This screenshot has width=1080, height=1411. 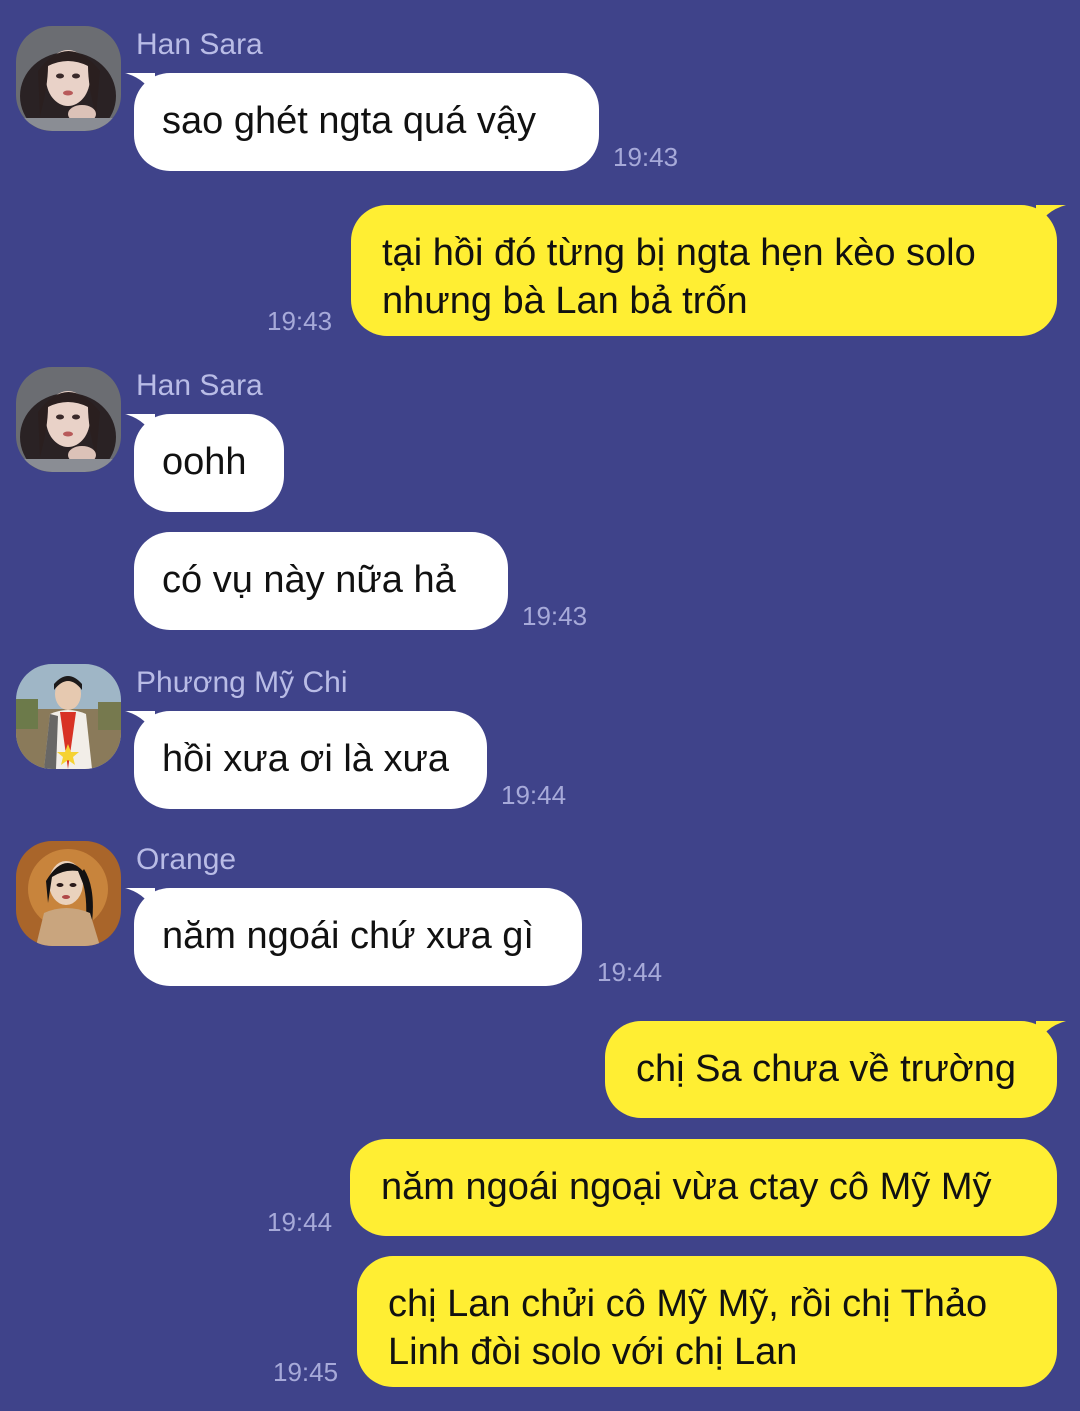 What do you see at coordinates (349, 121) in the screenshot?
I see `message-text: sao ghét ngta quá vậy` at bounding box center [349, 121].